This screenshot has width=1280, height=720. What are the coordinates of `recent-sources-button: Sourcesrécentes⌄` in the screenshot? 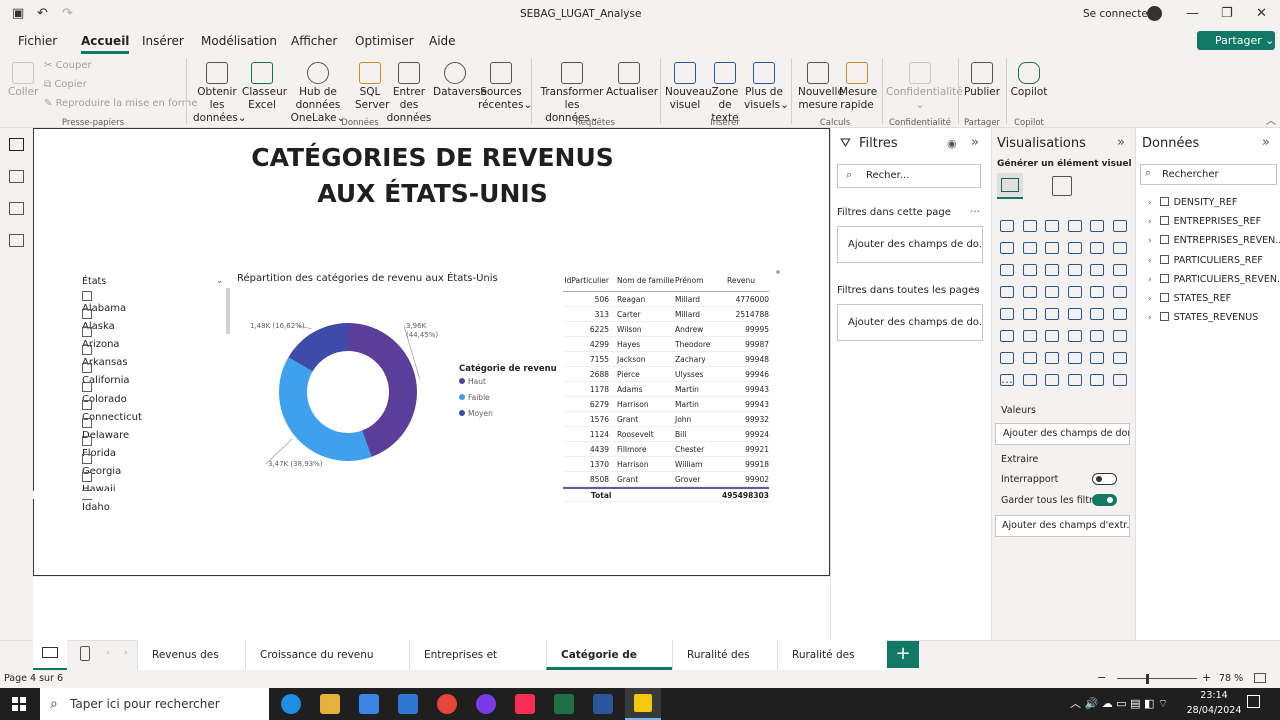 It's located at (505, 87).